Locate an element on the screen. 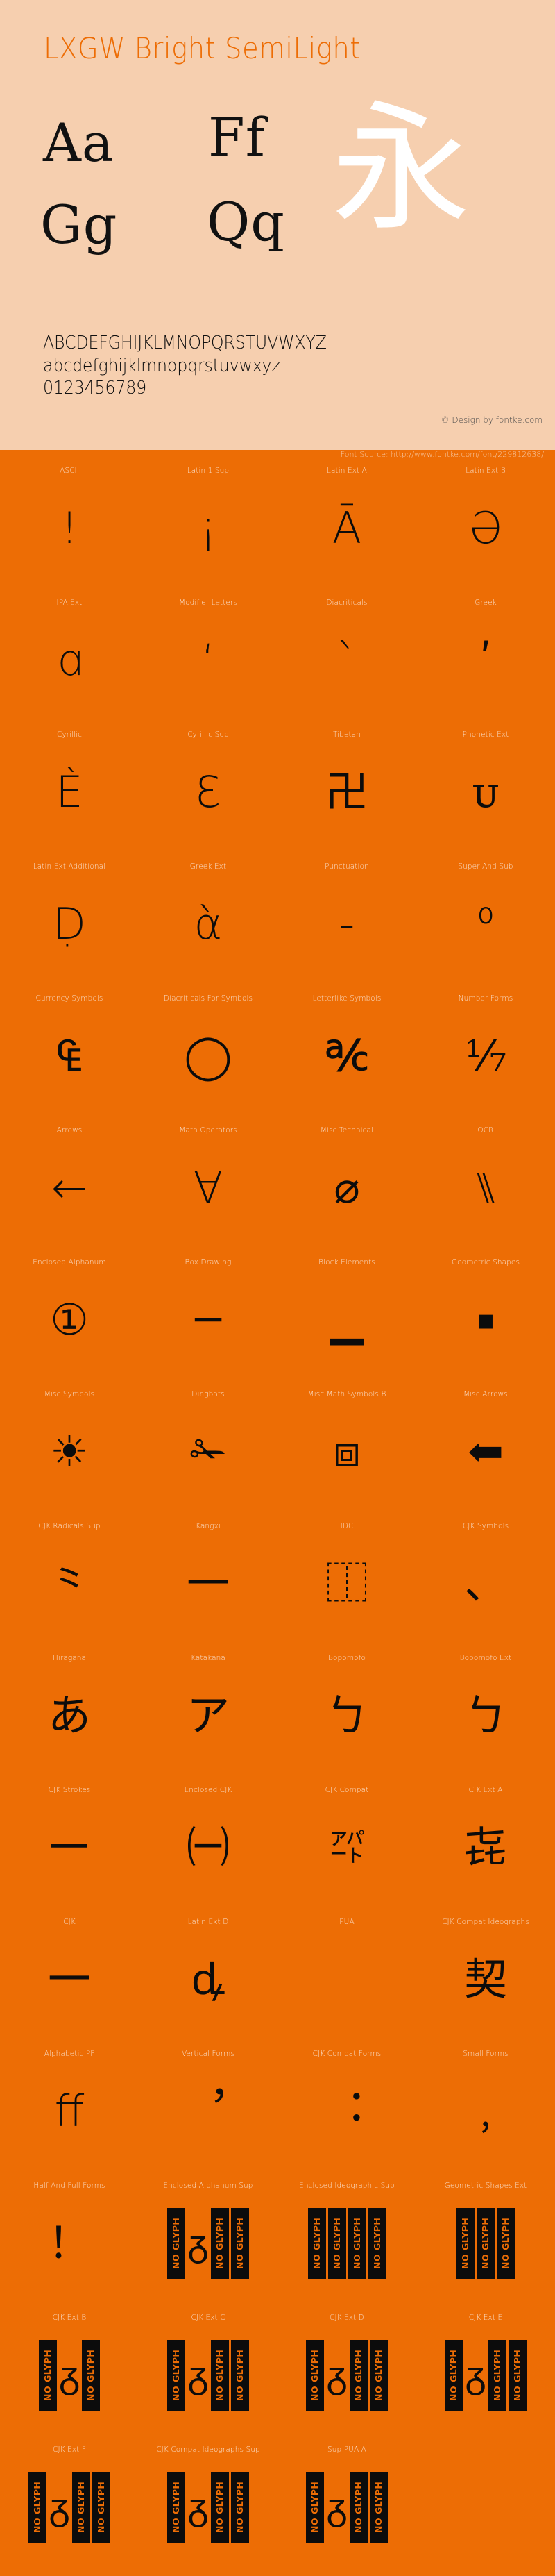 The width and height of the screenshot is (555, 2576). unicode-sample-glyph: ᵹ is located at coordinates (337, 2507).